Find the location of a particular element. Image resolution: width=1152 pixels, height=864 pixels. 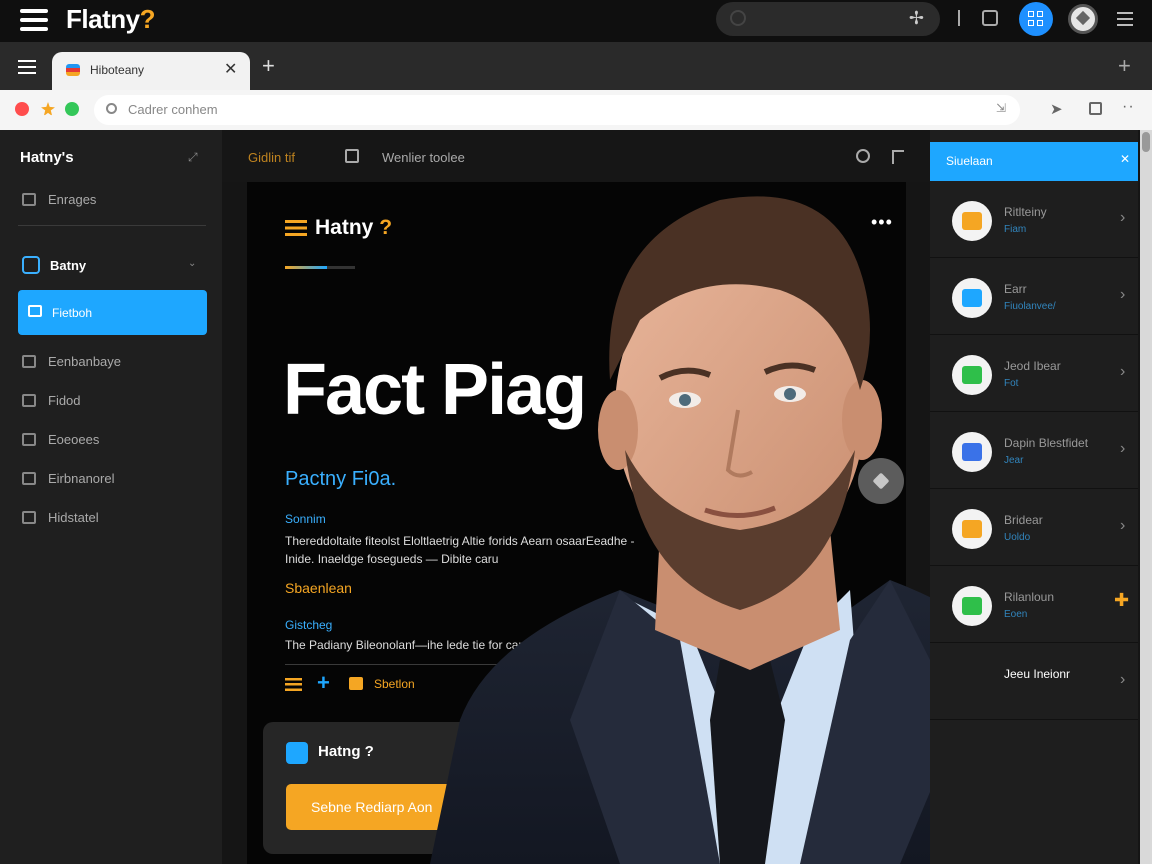

comment-icon is located at coordinates (356, 683).